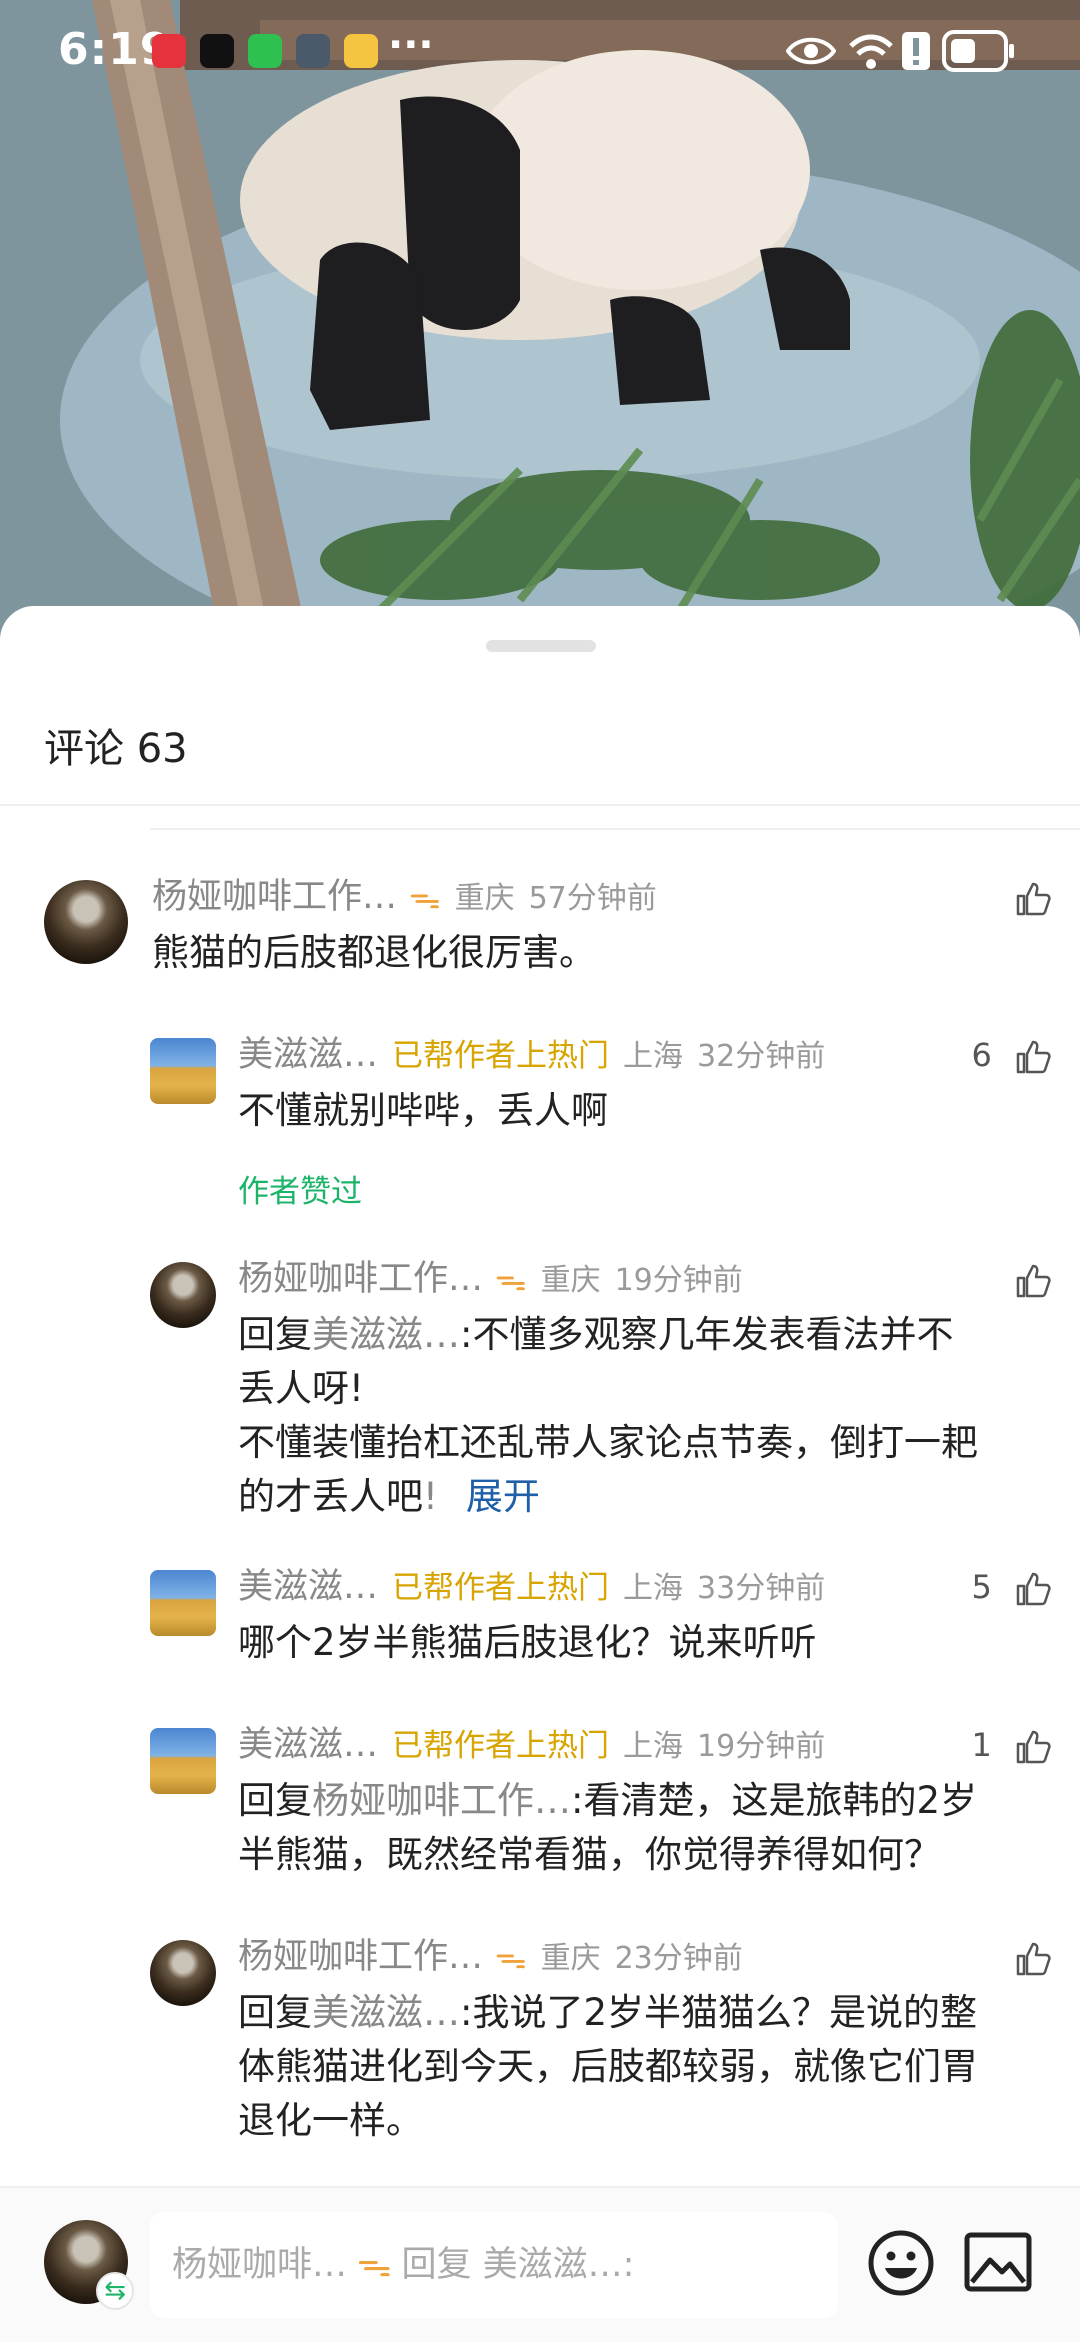 The width and height of the screenshot is (1080, 2342). What do you see at coordinates (541, 646) in the screenshot?
I see `drag-handle` at bounding box center [541, 646].